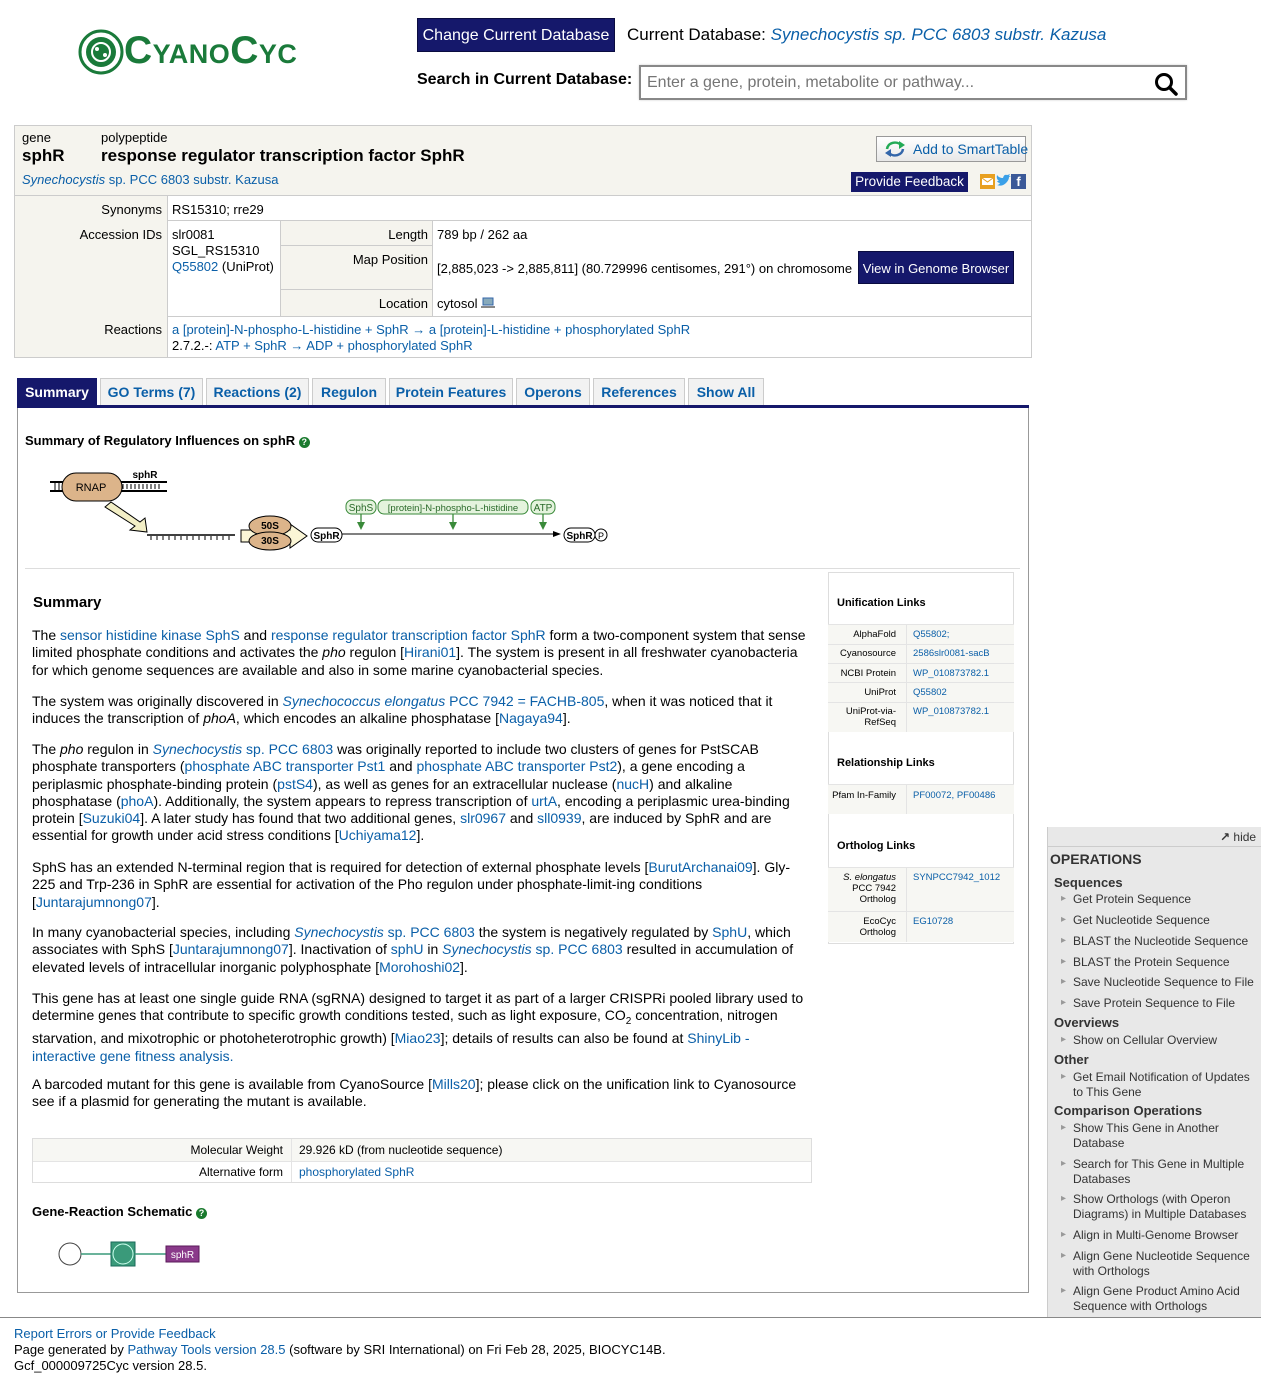 The image size is (1261, 1383). What do you see at coordinates (1166, 84) in the screenshot?
I see `search-icon` at bounding box center [1166, 84].